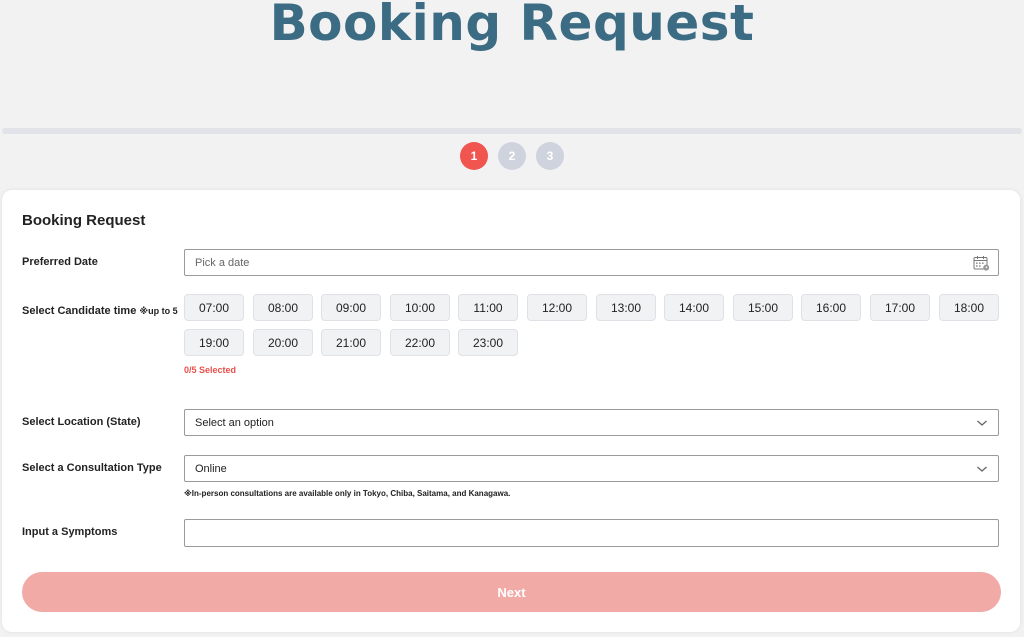 Image resolution: width=1024 pixels, height=637 pixels. Describe the element at coordinates (210, 370) in the screenshot. I see `selected-count: 0/5 Selected` at that location.